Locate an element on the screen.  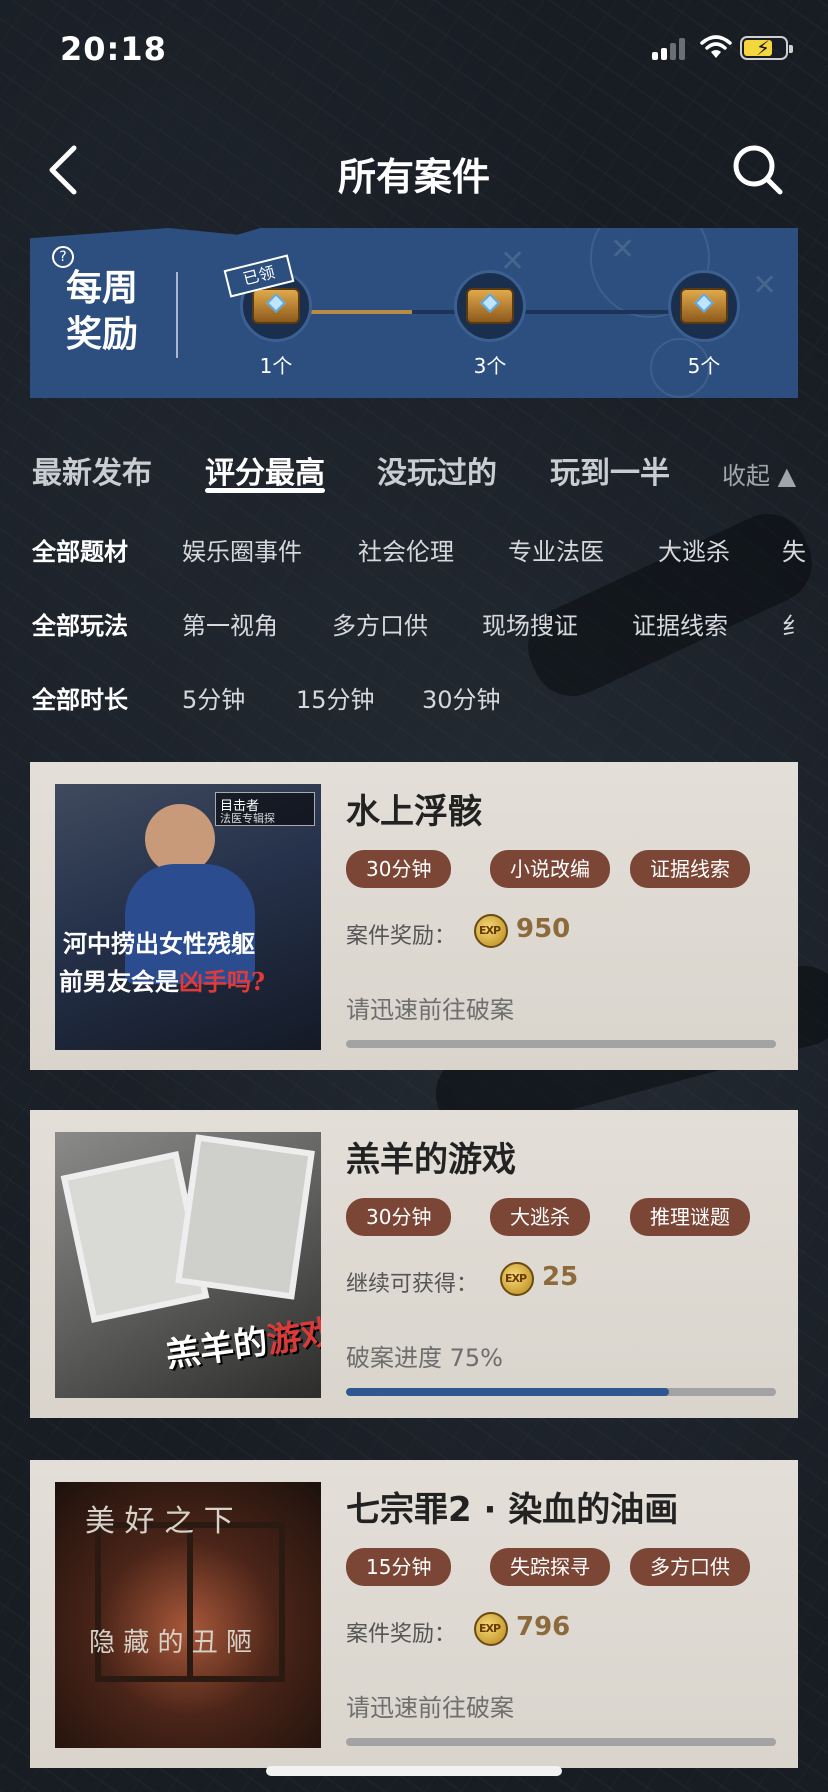
cellular-signal-icon is located at coordinates (670, 49).